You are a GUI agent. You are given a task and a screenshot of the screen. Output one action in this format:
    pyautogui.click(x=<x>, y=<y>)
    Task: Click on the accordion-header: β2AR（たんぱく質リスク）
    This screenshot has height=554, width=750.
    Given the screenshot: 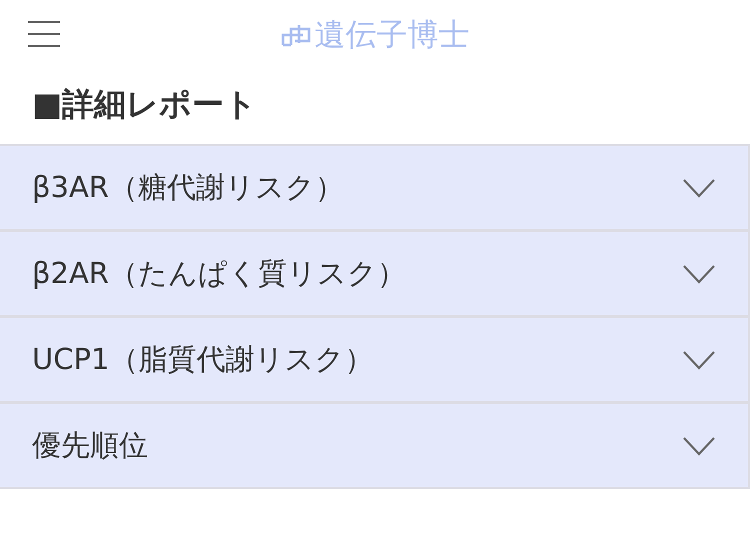 What is the action you would take?
    pyautogui.click(x=374, y=273)
    